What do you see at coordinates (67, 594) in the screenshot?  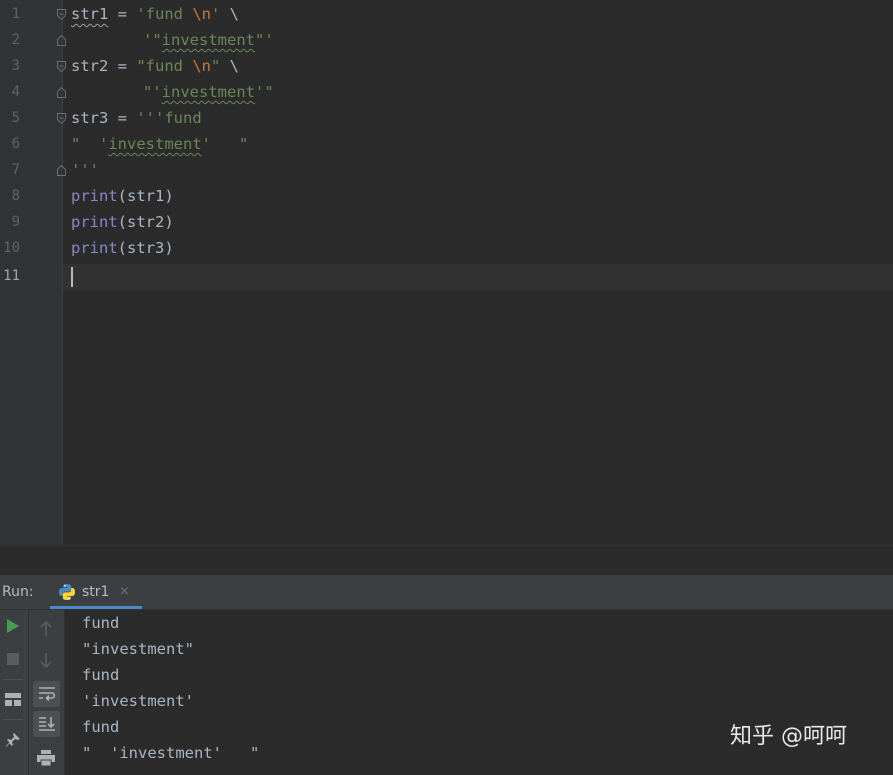 I see `python-file-icon` at bounding box center [67, 594].